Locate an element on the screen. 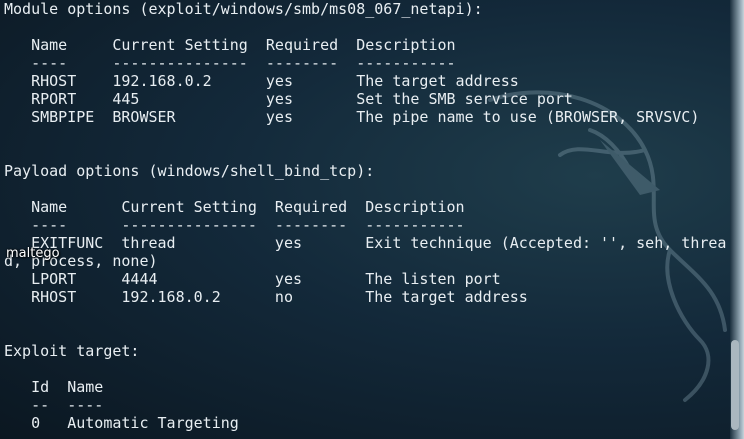 The image size is (744, 439). maltego-desktop-label: maltego is located at coordinates (33, 253).